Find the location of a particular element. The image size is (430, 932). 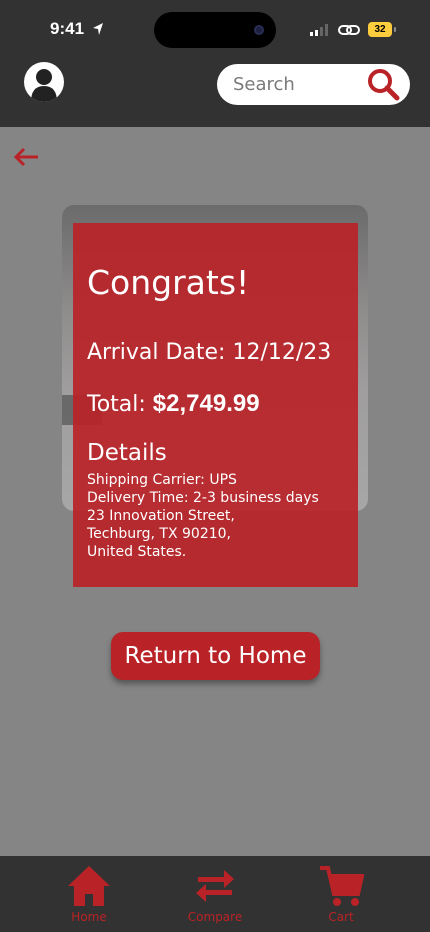

congrats-title: Congrats! is located at coordinates (168, 282).